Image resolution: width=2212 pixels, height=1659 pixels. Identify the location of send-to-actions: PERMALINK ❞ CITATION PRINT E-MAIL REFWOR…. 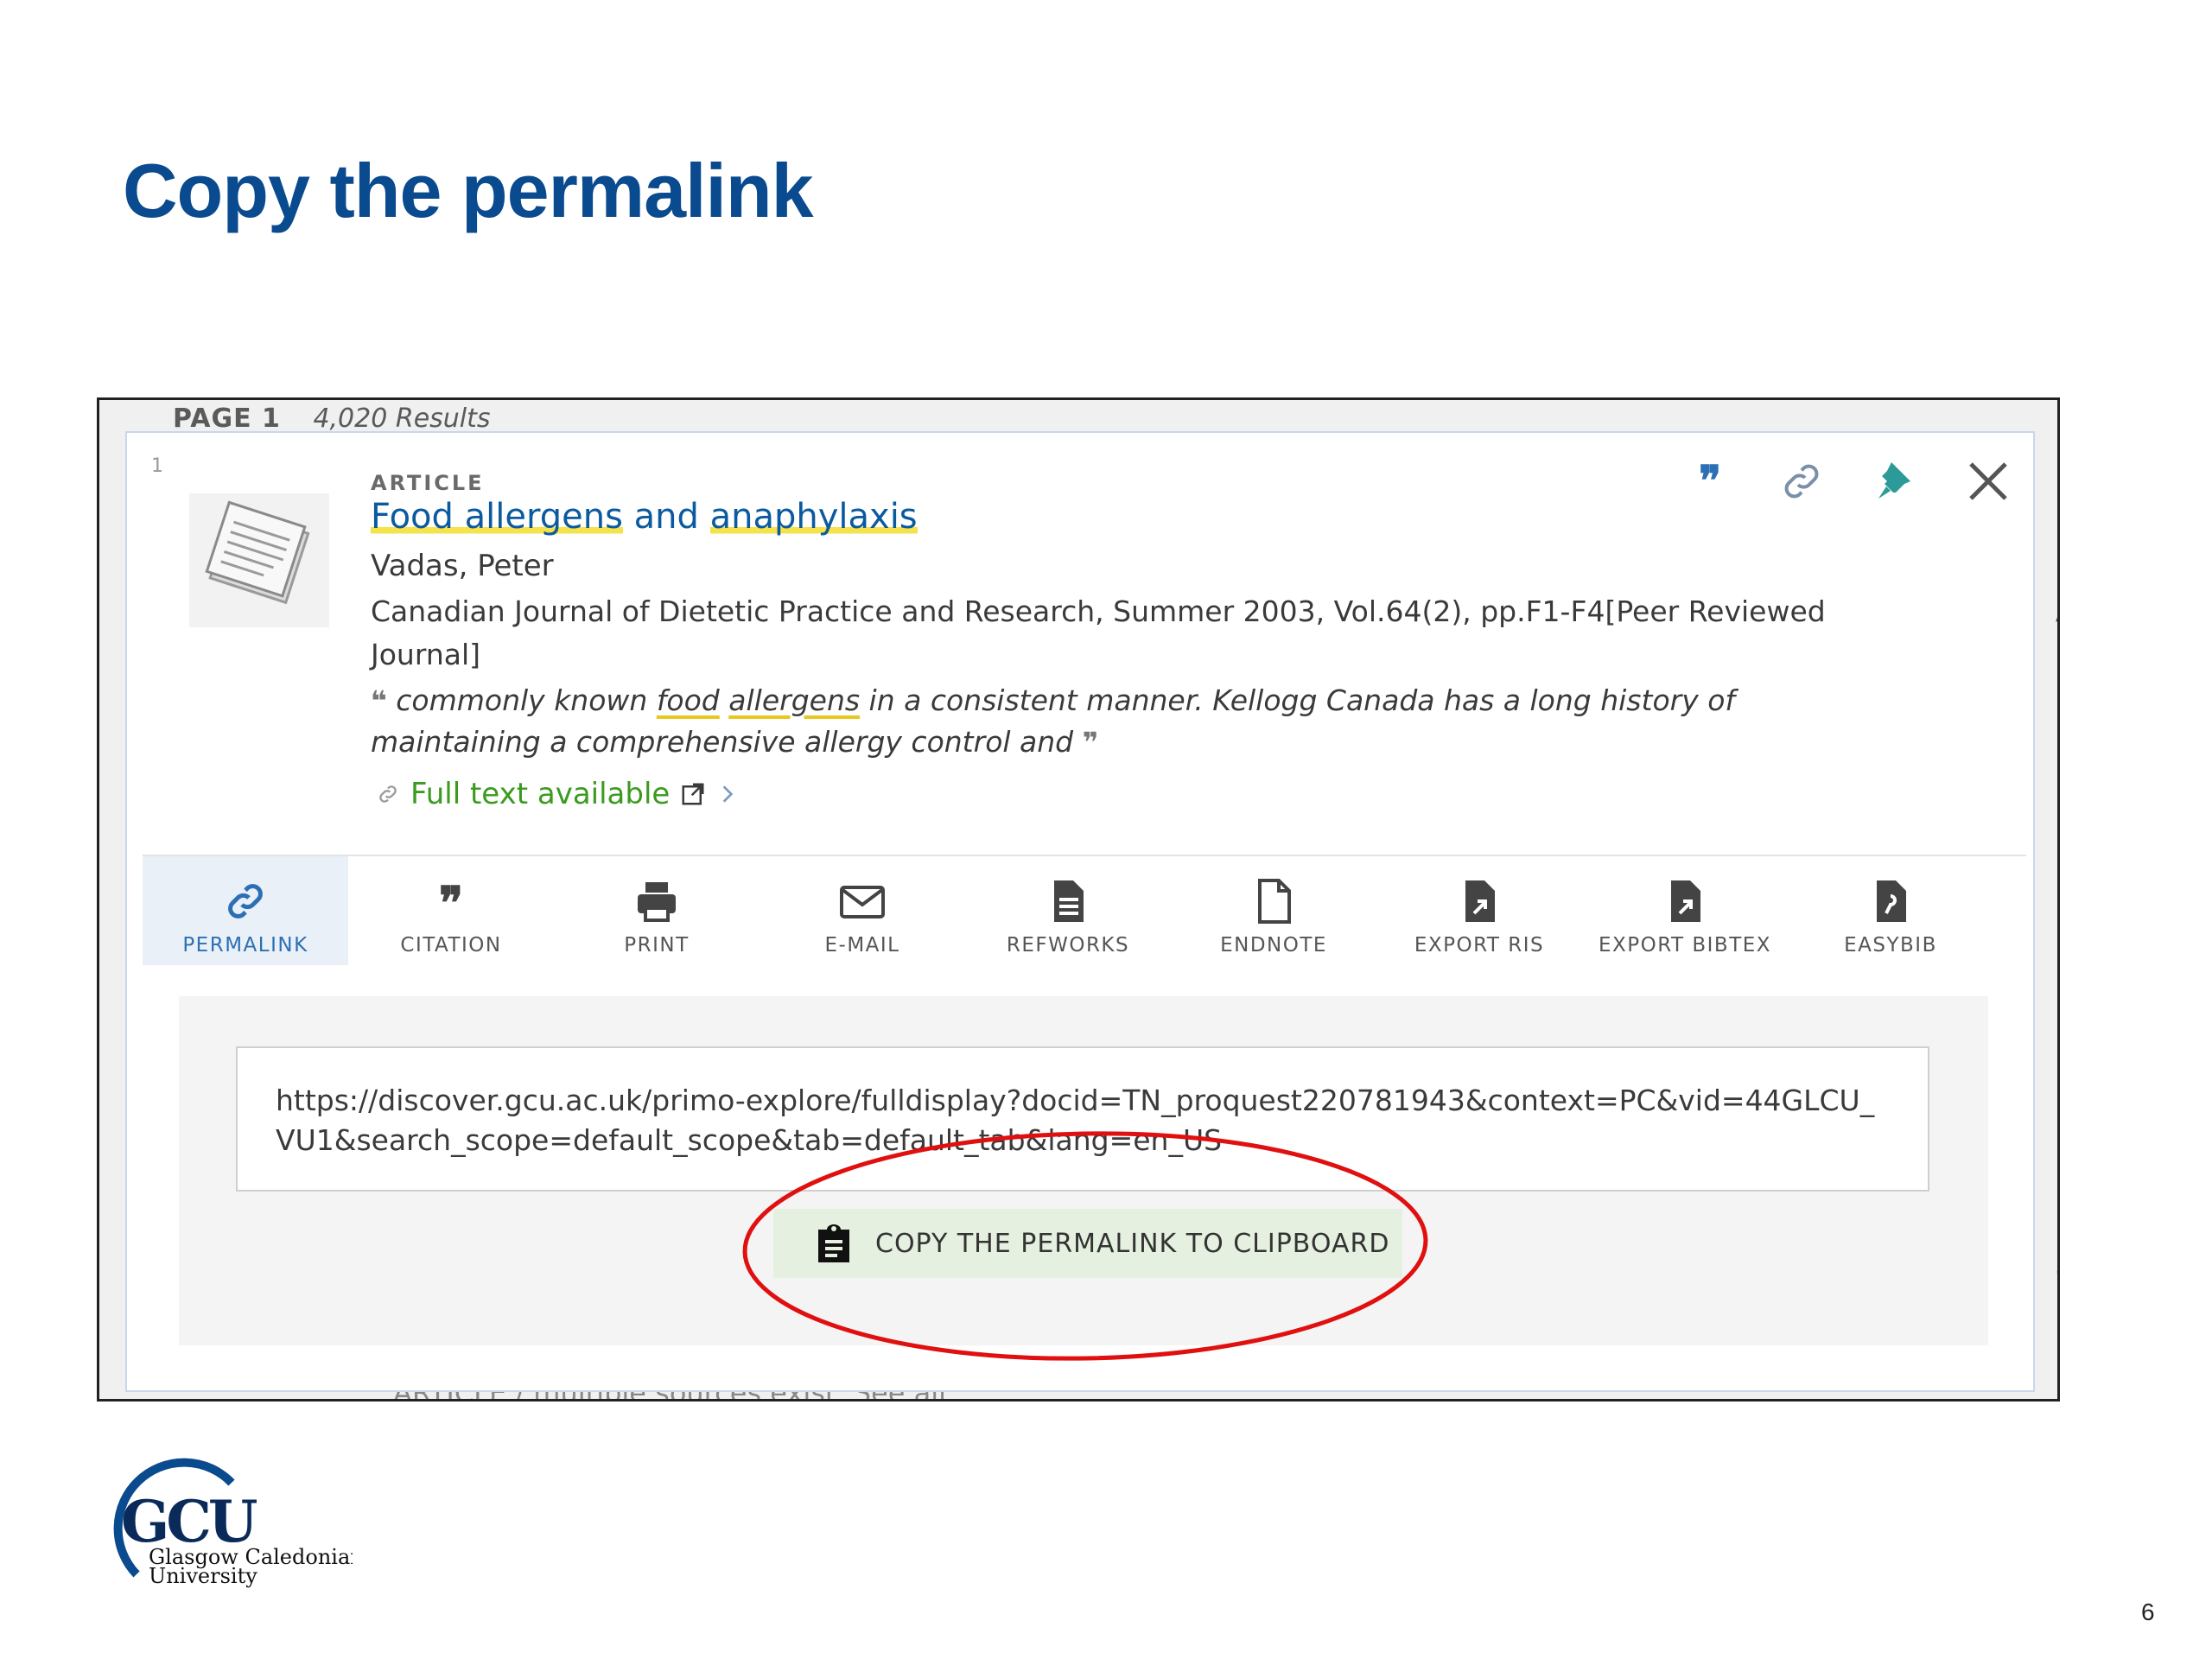
(1084, 912).